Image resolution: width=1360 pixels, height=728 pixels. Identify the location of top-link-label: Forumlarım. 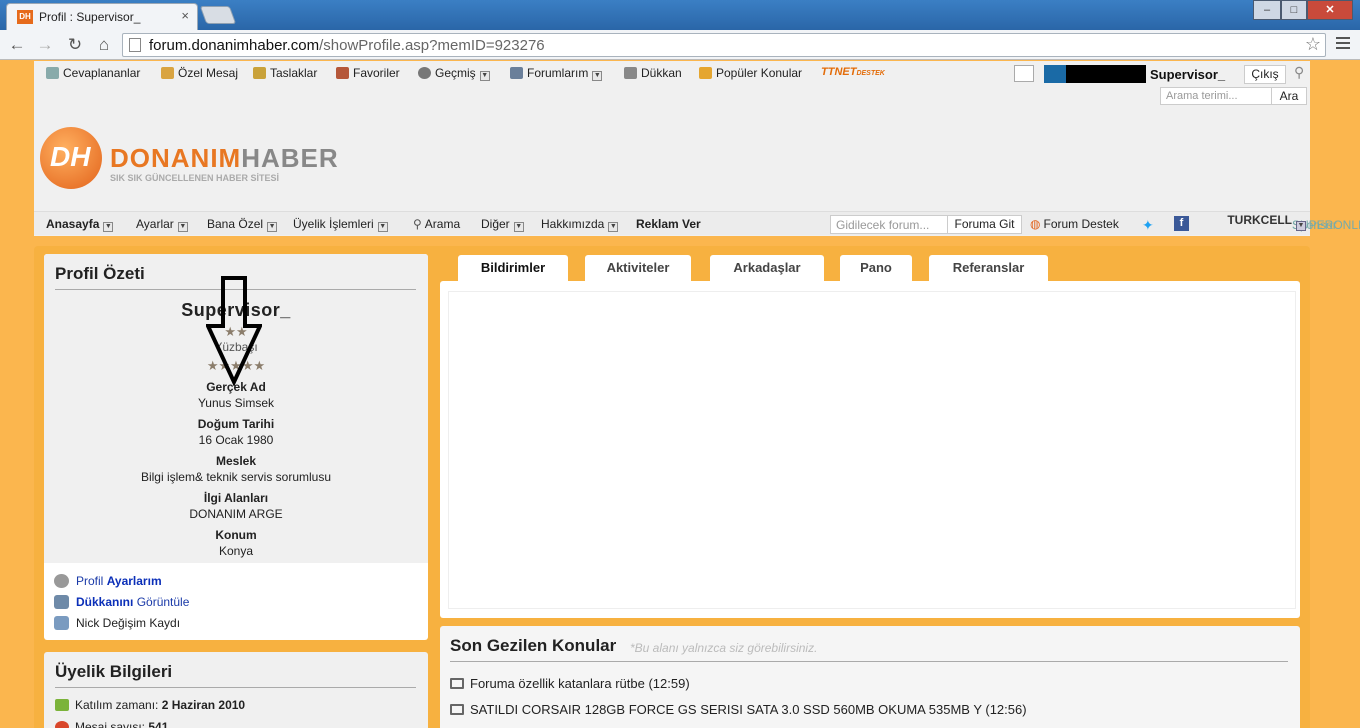
(558, 73).